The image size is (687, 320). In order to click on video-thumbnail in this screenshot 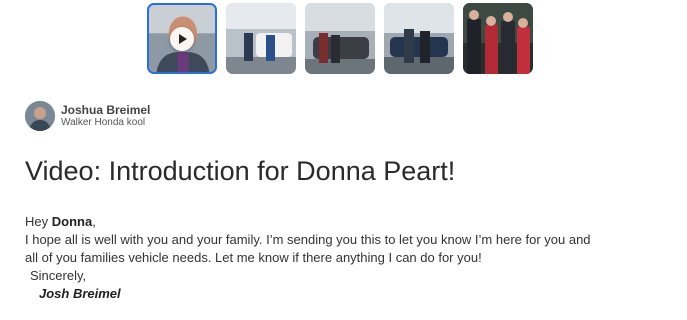, I will do `click(182, 38)`.